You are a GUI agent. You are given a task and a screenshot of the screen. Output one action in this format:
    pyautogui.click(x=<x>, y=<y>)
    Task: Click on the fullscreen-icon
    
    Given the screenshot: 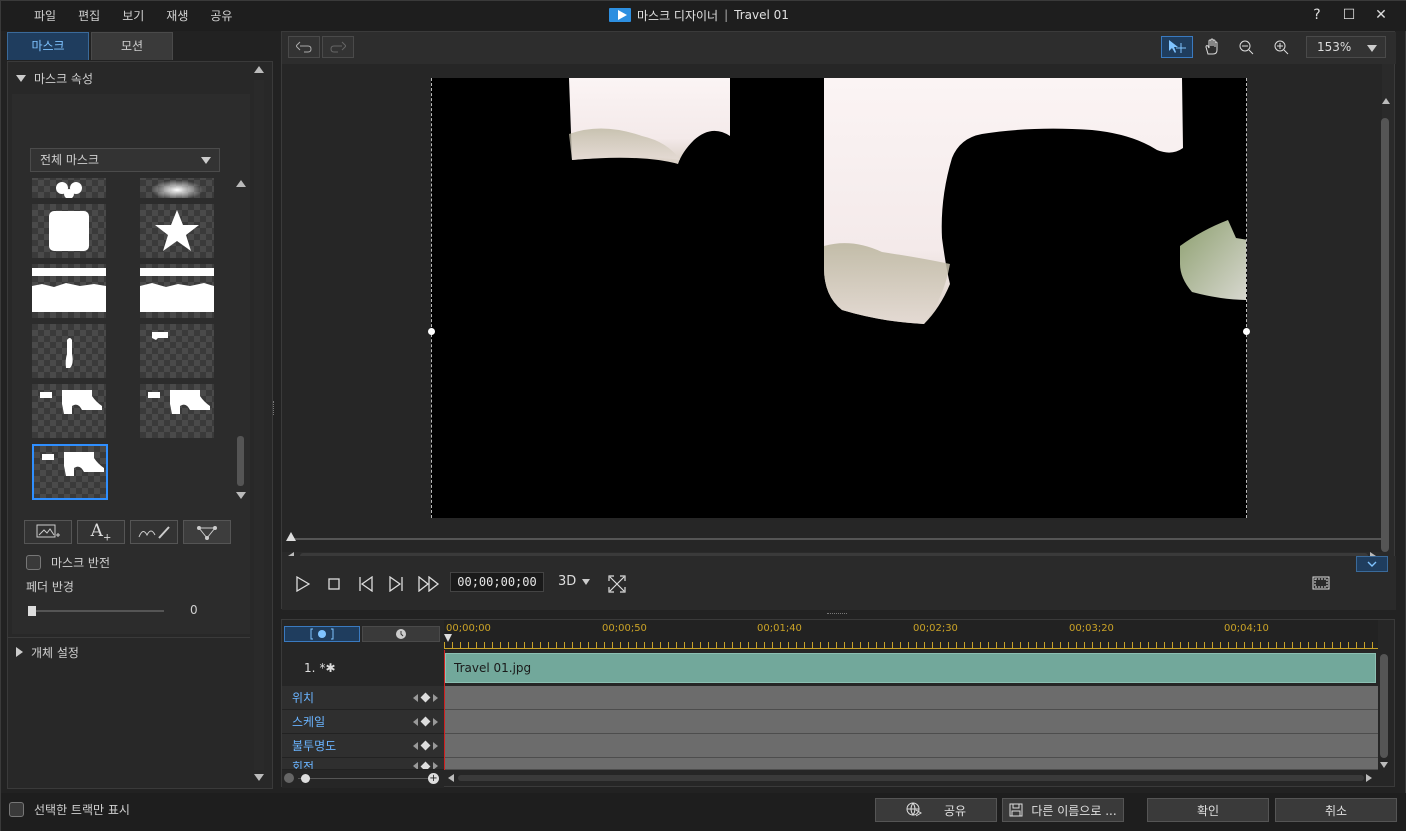 What is the action you would take?
    pyautogui.click(x=617, y=584)
    